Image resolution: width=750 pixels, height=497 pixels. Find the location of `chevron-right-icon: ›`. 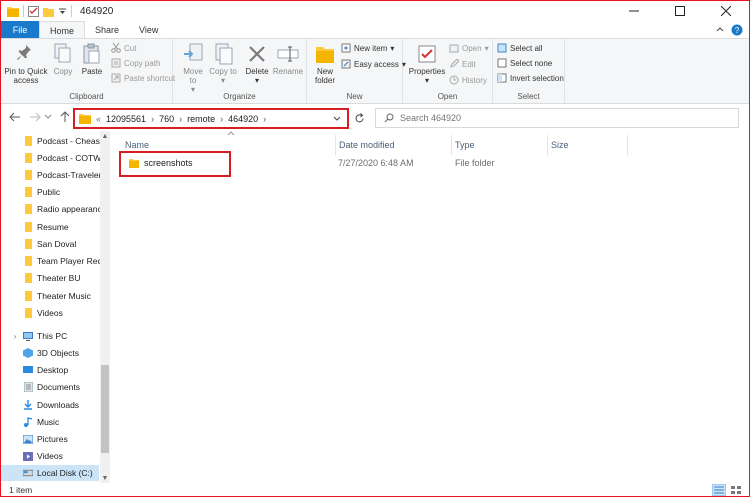

chevron-right-icon: › is located at coordinates (15, 336).